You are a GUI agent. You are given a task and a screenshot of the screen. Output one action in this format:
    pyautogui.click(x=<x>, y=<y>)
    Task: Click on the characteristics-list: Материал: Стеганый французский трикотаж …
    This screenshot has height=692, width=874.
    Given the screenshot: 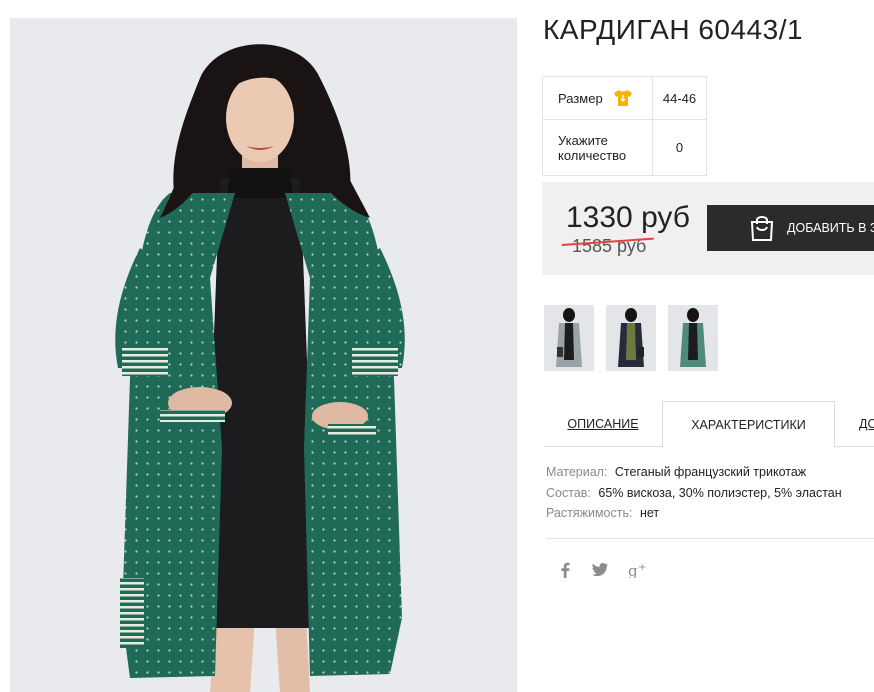 What is the action you would take?
    pyautogui.click(x=694, y=493)
    